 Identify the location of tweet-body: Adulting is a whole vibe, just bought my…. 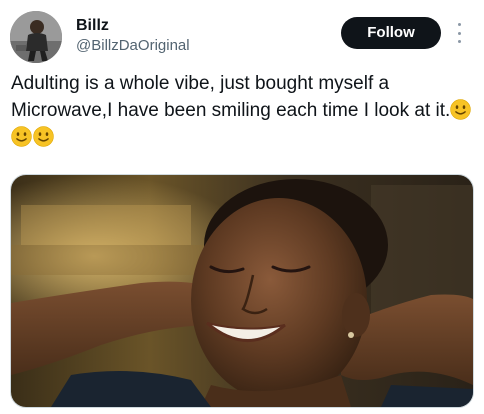
(231, 97).